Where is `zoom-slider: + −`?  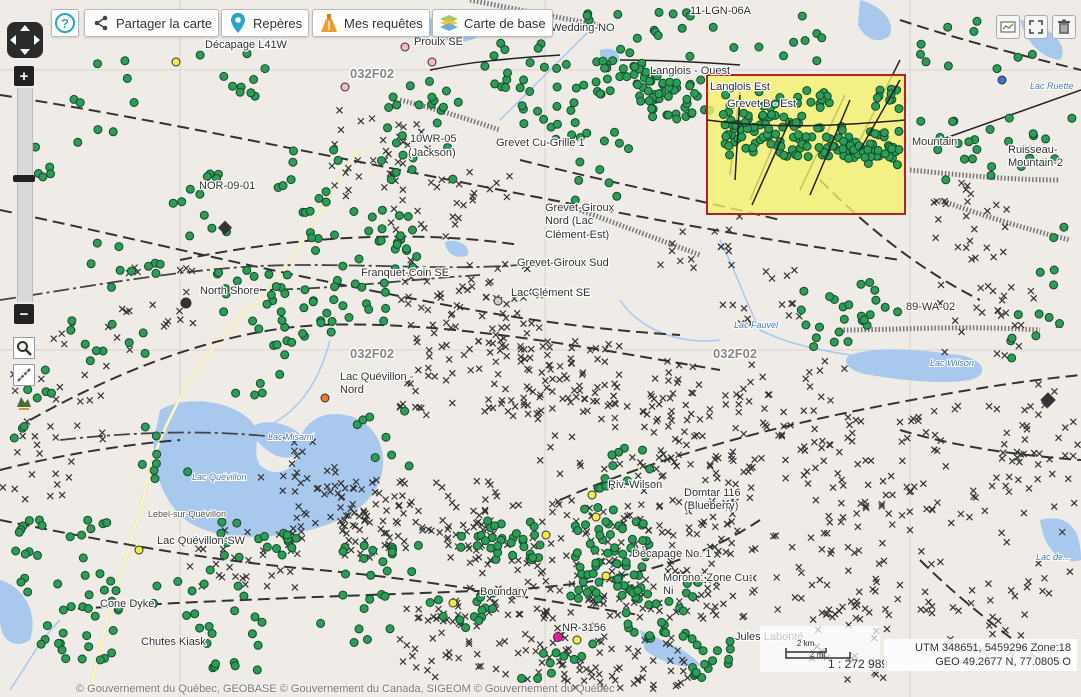 zoom-slider: + − is located at coordinates (24, 195).